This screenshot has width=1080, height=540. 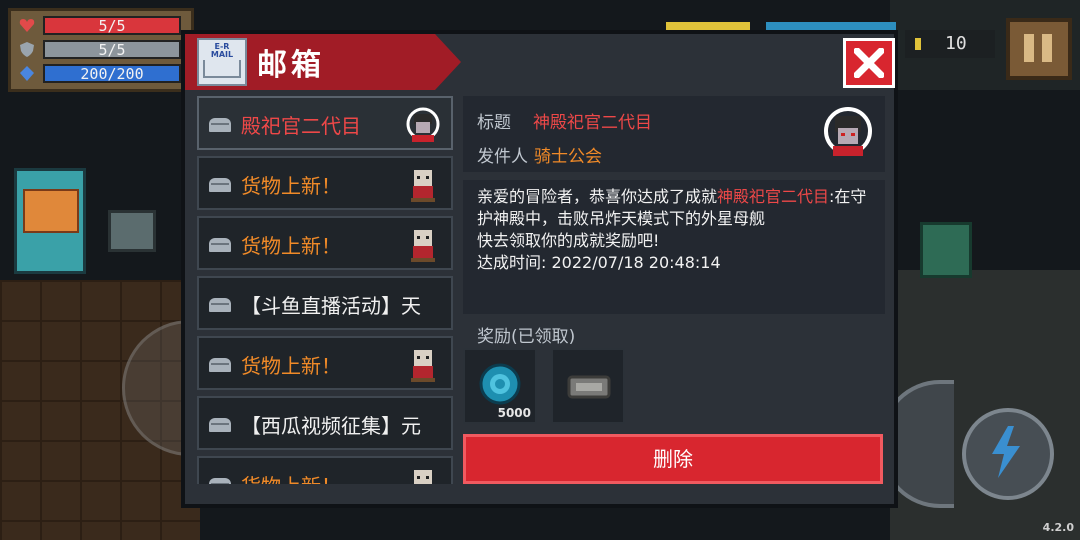 I want to click on mail-title-value: 神殿祀官二代目, so click(x=592, y=123).